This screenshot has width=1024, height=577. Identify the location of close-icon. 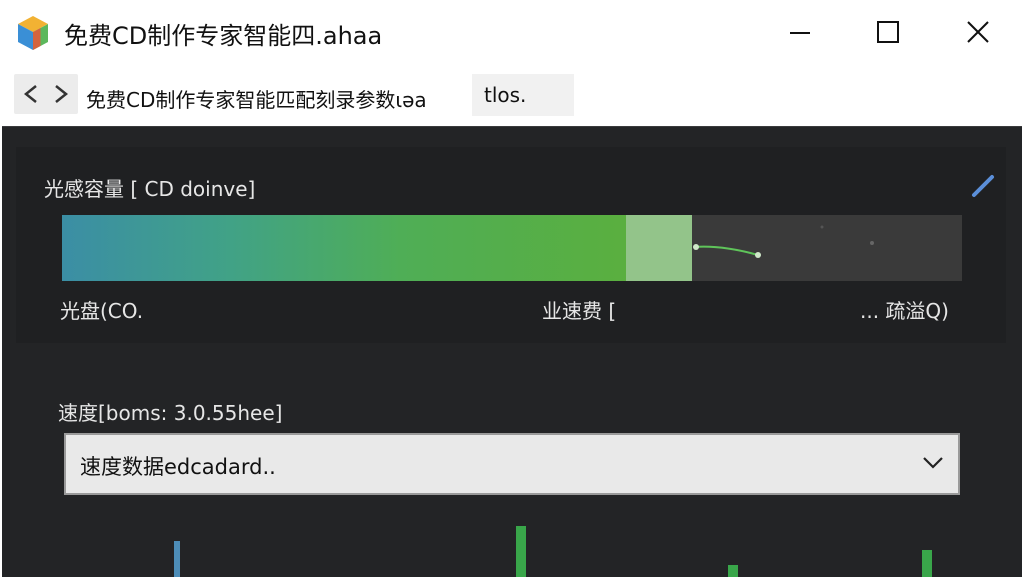
(978, 32).